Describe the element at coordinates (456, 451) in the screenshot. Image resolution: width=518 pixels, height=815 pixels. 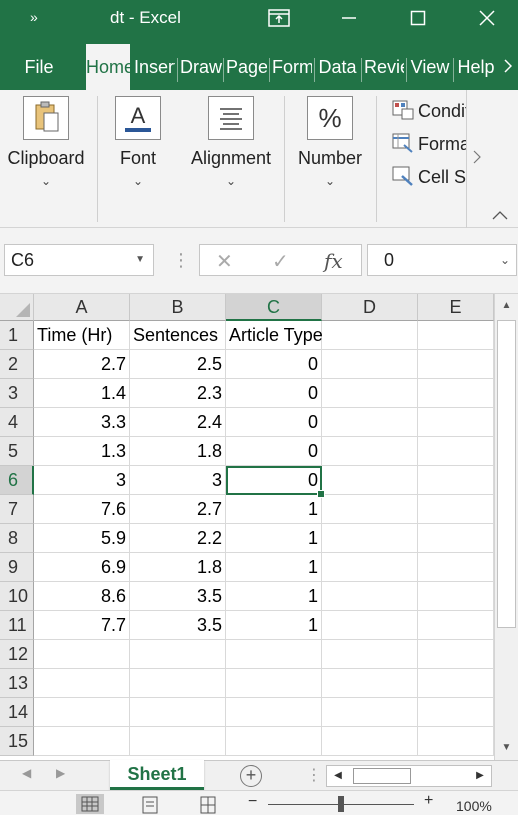
I see `cell-e5` at that location.